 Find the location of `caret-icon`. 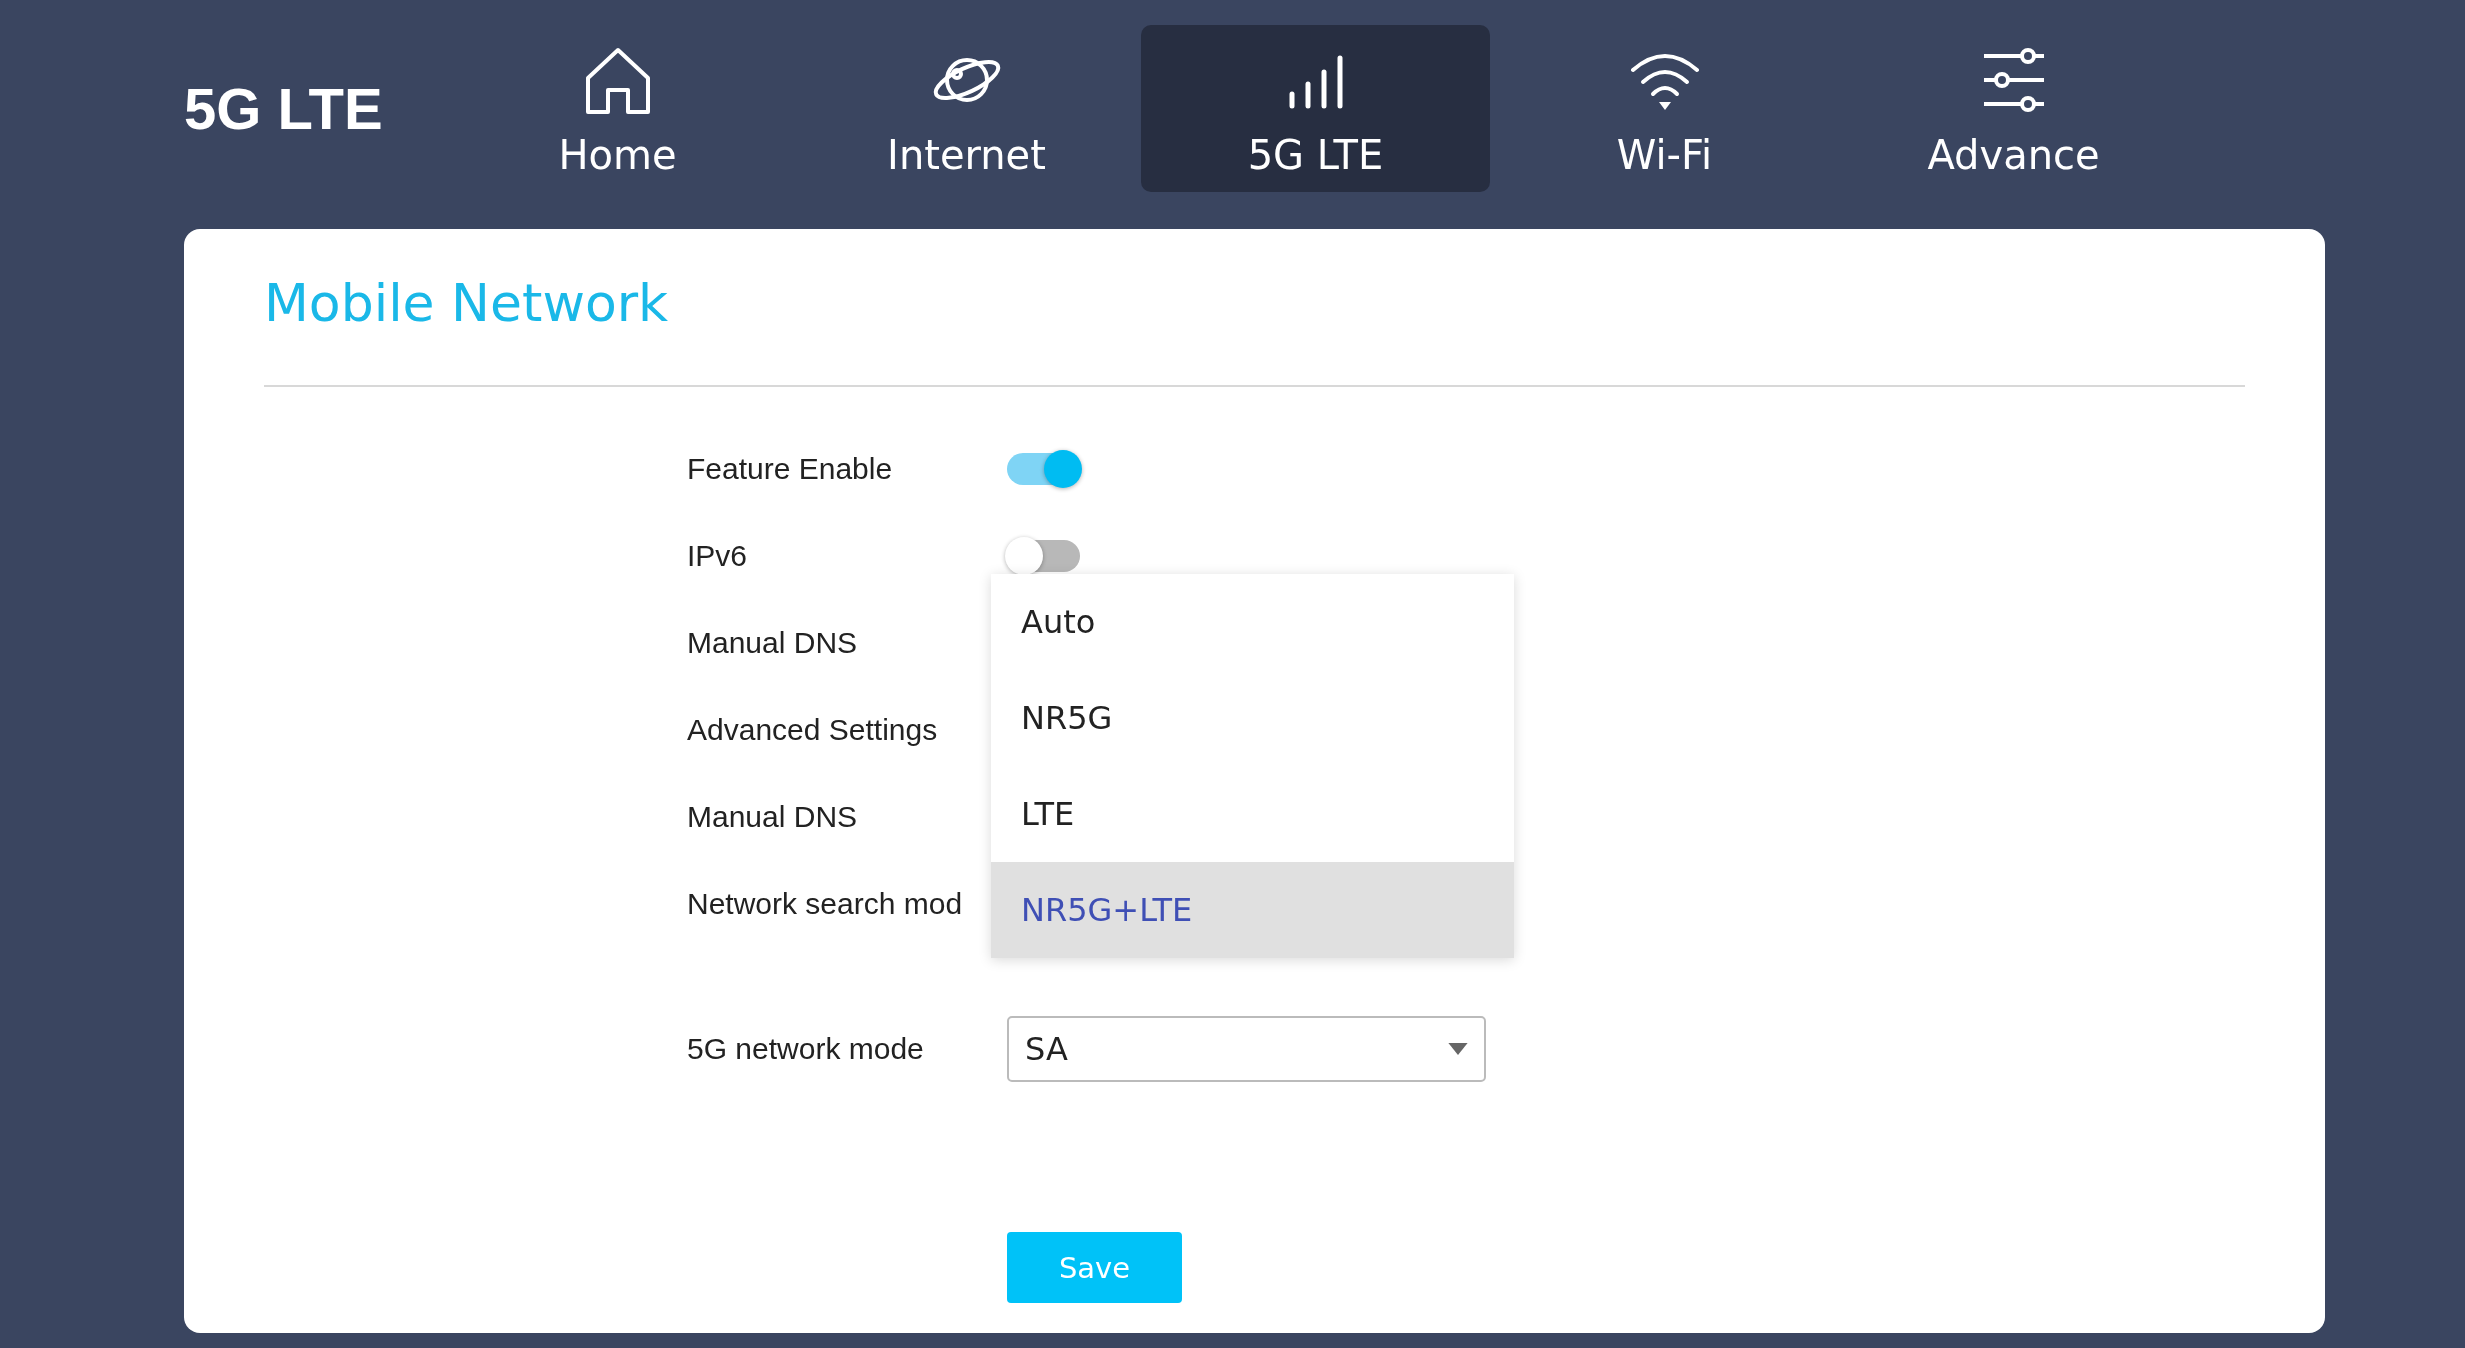

caret-icon is located at coordinates (1458, 1048).